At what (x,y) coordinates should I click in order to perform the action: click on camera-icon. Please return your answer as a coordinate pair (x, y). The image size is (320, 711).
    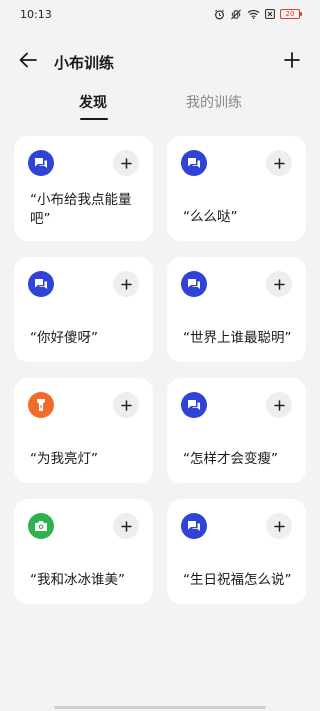
    Looking at the image, I should click on (41, 526).